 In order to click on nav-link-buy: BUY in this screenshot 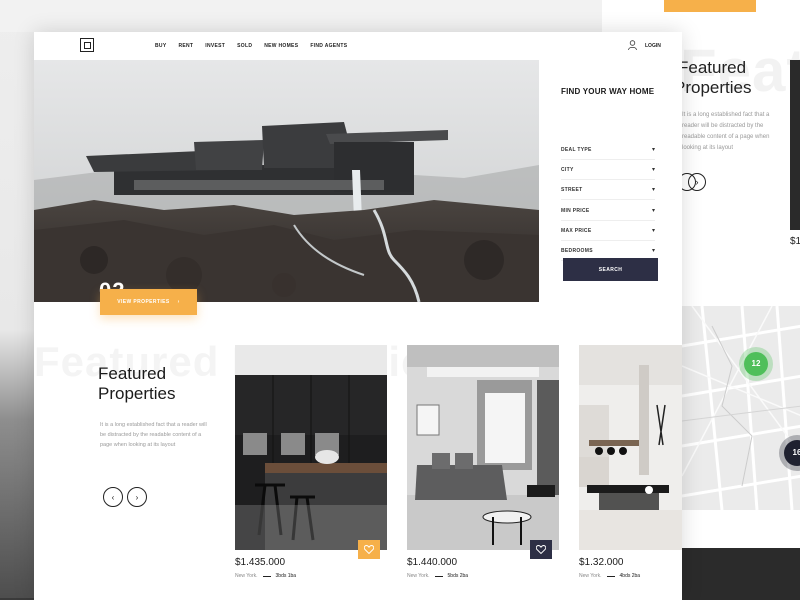, I will do `click(160, 46)`.